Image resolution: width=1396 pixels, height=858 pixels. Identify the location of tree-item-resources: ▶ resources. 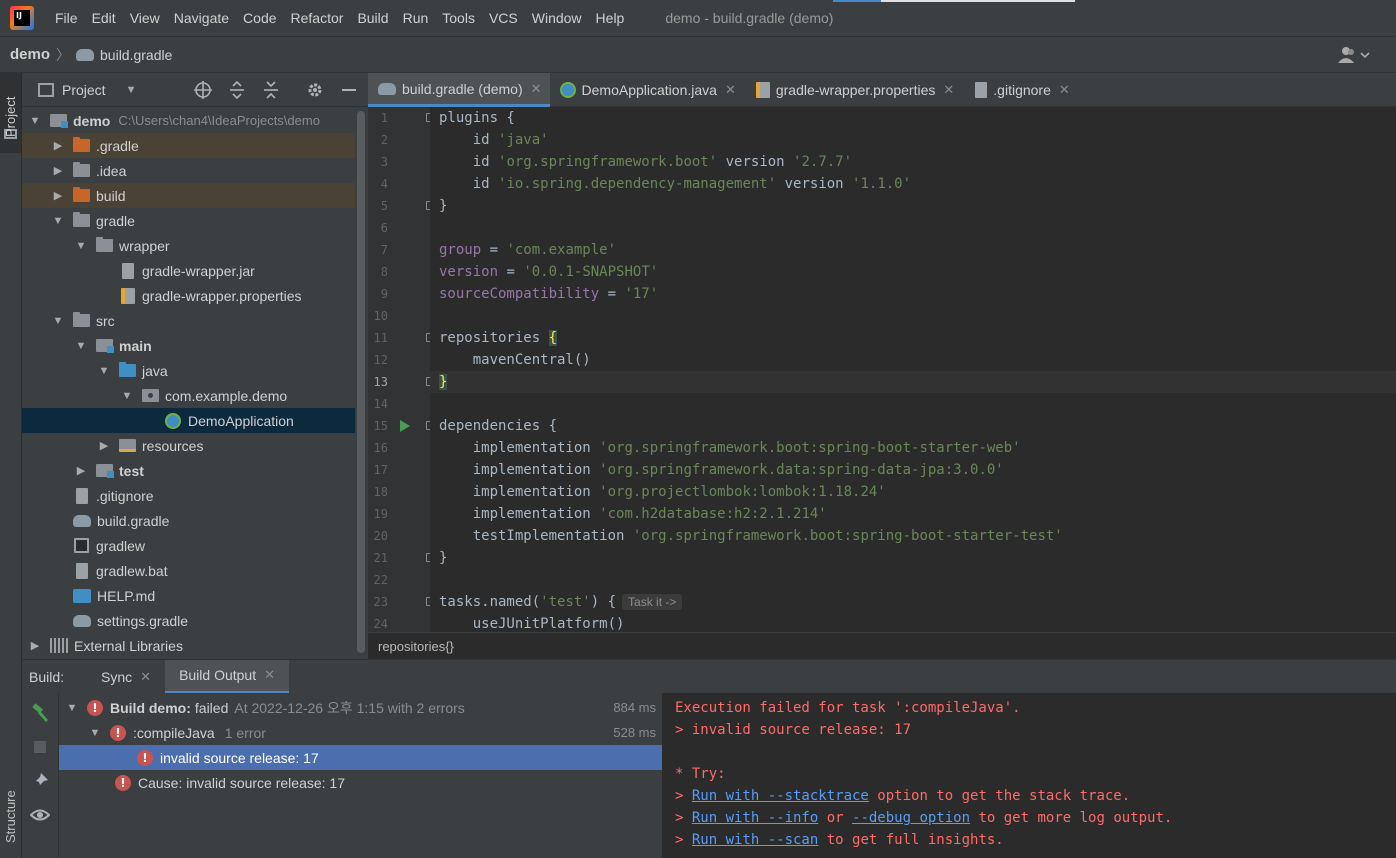
(188, 445).